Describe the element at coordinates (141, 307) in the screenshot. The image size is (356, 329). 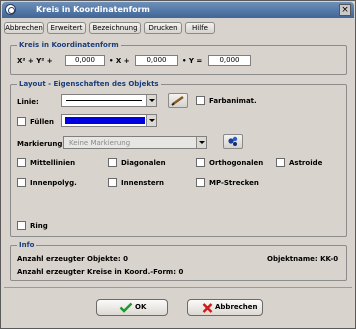
I see `ok-label: OK` at that location.